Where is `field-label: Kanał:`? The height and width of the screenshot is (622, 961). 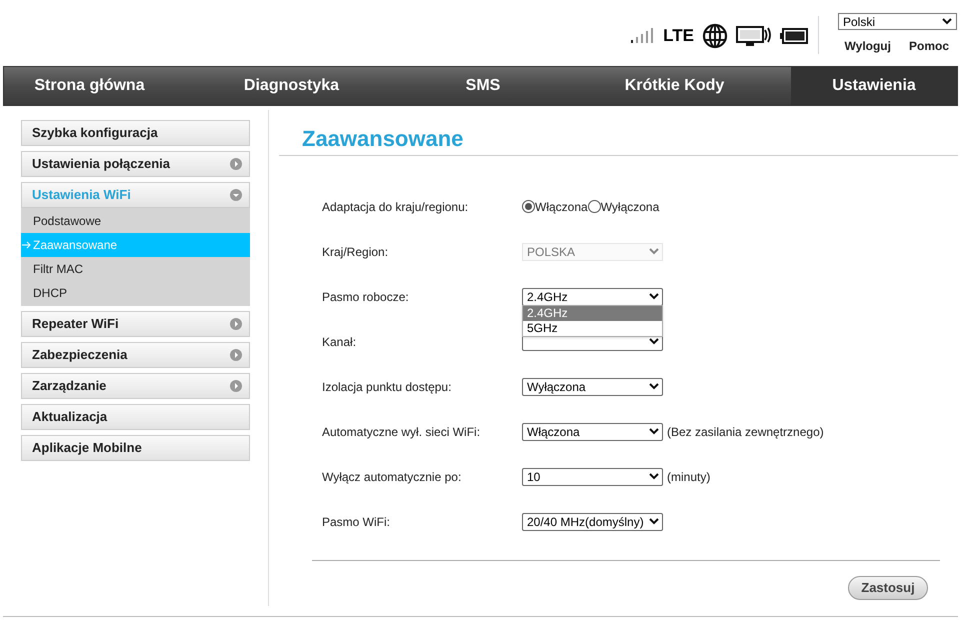
field-label: Kanał: is located at coordinates (340, 342).